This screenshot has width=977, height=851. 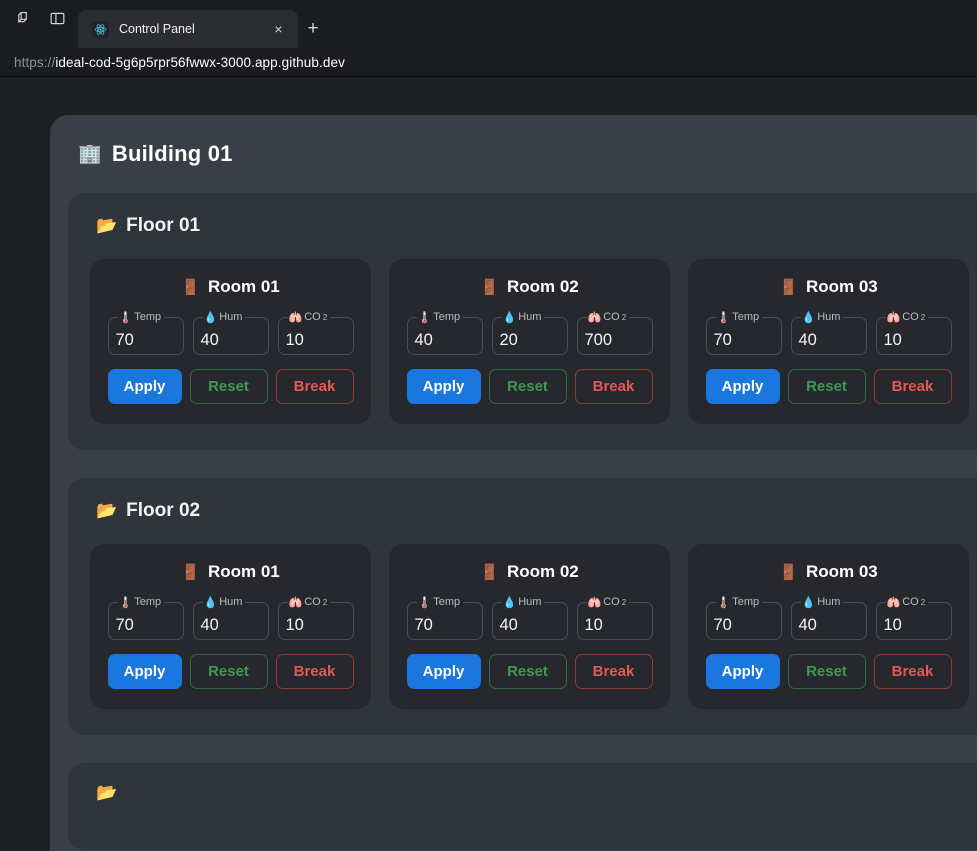 I want to click on floor-title: 📂 Floor 02, so click(x=522, y=511).